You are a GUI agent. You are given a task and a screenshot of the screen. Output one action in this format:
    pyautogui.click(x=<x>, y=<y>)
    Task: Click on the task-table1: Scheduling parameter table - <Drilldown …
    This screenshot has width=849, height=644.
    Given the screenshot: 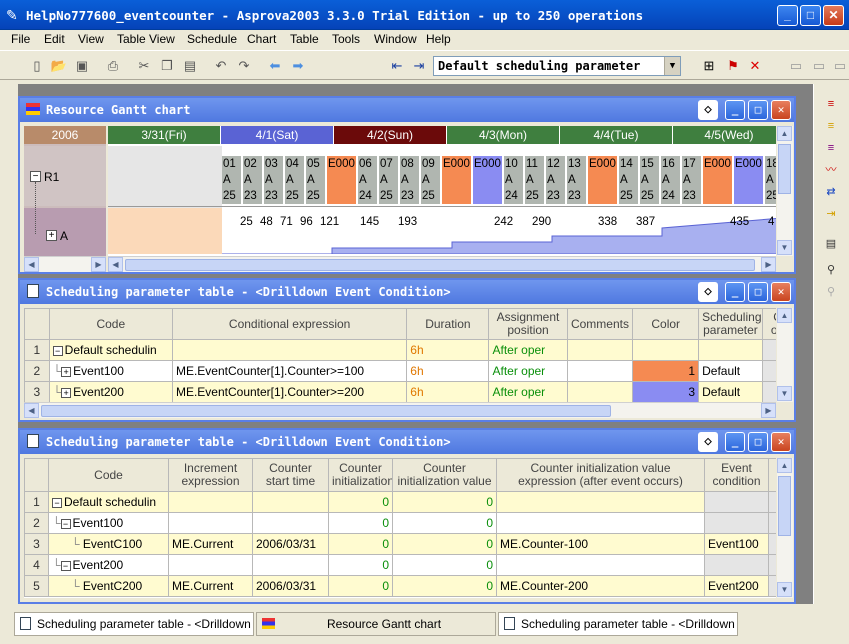 What is the action you would take?
    pyautogui.click(x=134, y=624)
    